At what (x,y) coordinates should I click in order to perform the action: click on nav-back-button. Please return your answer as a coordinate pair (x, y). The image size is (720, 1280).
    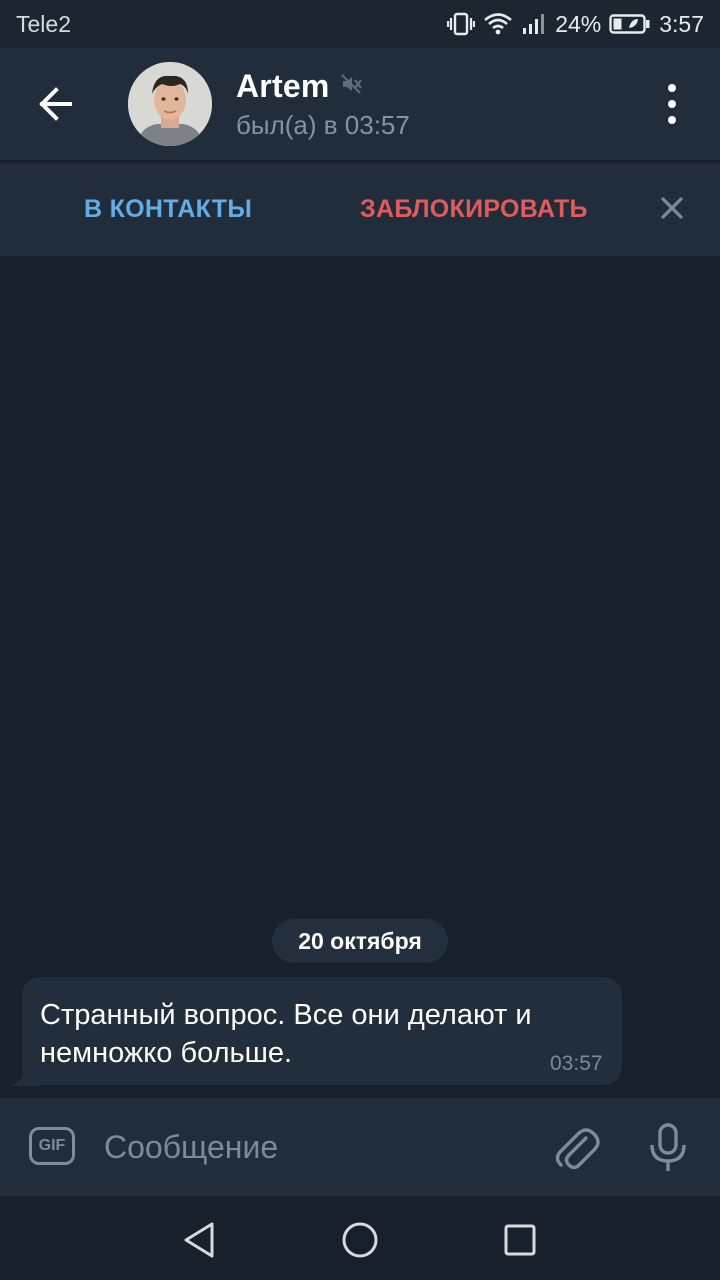
    Looking at the image, I should click on (200, 1240).